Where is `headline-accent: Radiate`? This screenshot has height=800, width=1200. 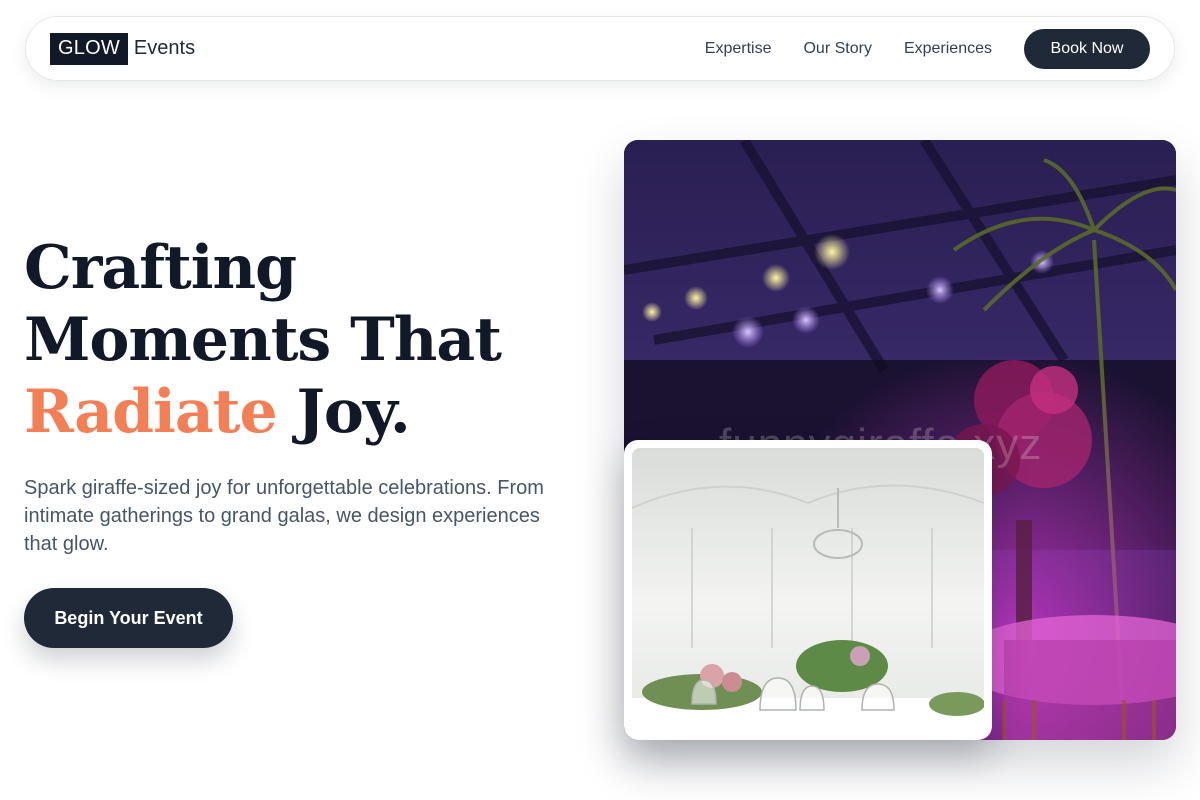 headline-accent: Radiate is located at coordinates (151, 412).